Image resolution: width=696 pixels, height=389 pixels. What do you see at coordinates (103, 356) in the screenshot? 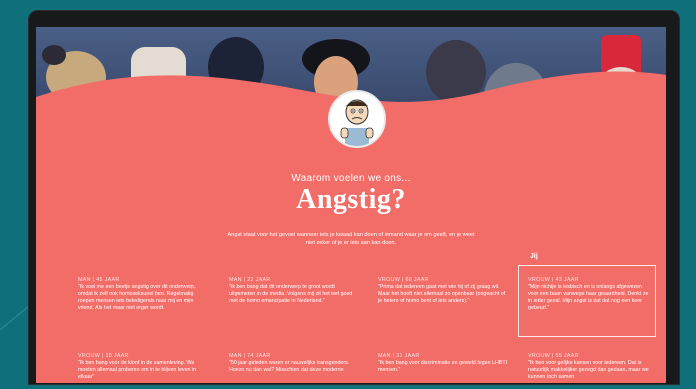
I see `quote-card-meta: VROUW | 18 JAAR` at bounding box center [103, 356].